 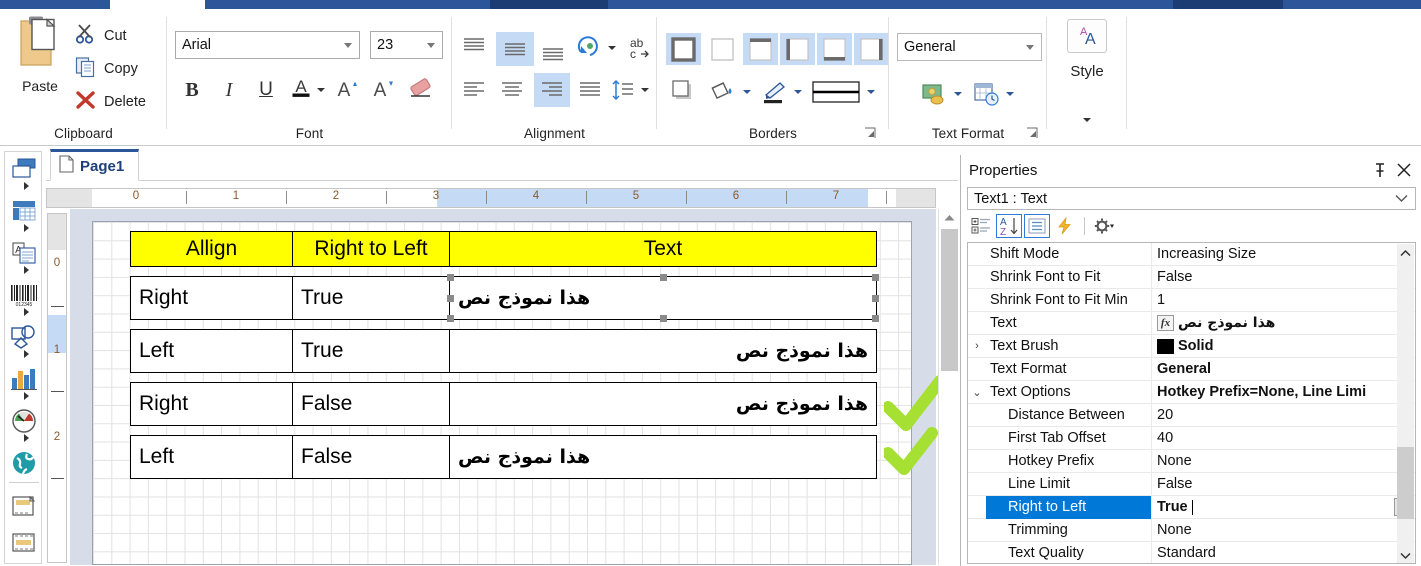 What do you see at coordinates (797, 49) in the screenshot?
I see `border-left-button` at bounding box center [797, 49].